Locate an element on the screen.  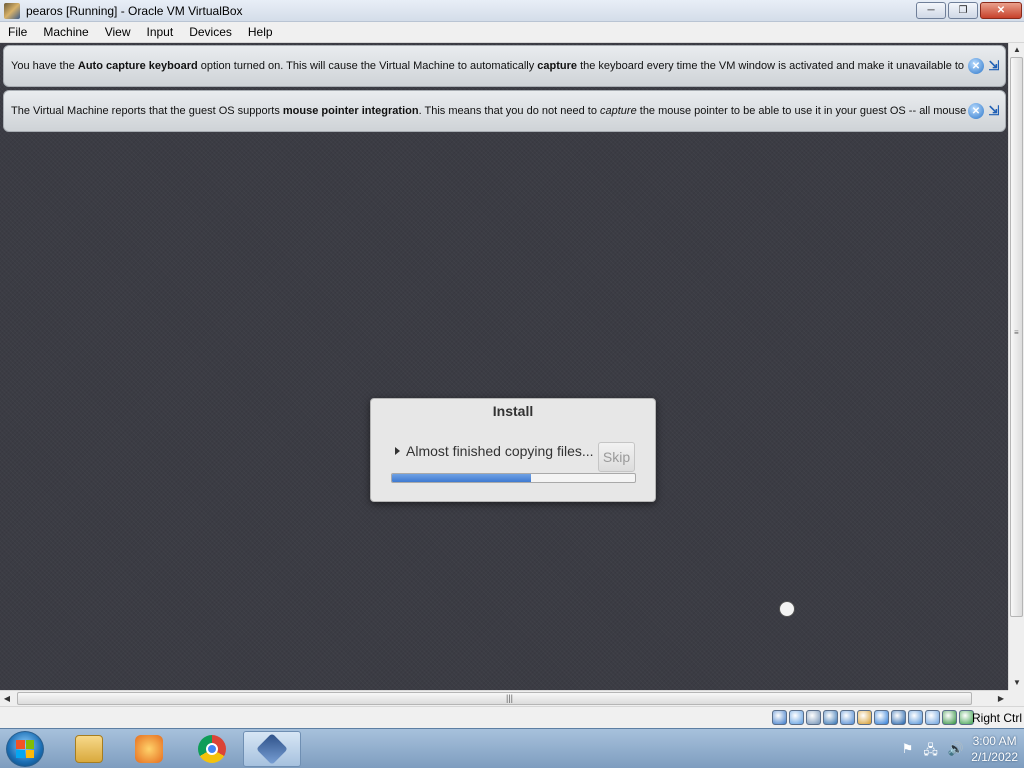
expander-arrow-icon is located at coordinates (397, 451).